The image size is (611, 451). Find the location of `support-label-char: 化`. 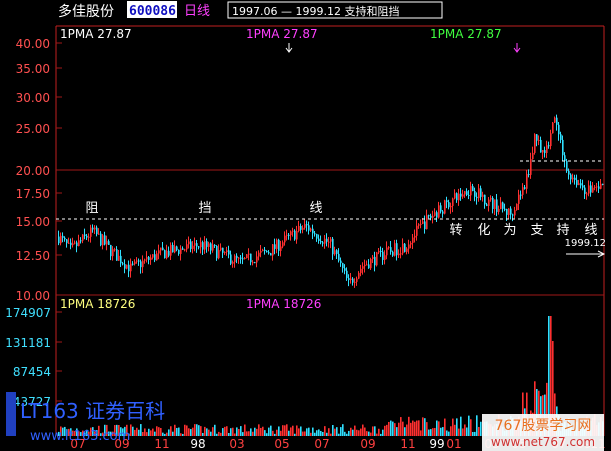

support-label-char: 化 is located at coordinates (483, 230).